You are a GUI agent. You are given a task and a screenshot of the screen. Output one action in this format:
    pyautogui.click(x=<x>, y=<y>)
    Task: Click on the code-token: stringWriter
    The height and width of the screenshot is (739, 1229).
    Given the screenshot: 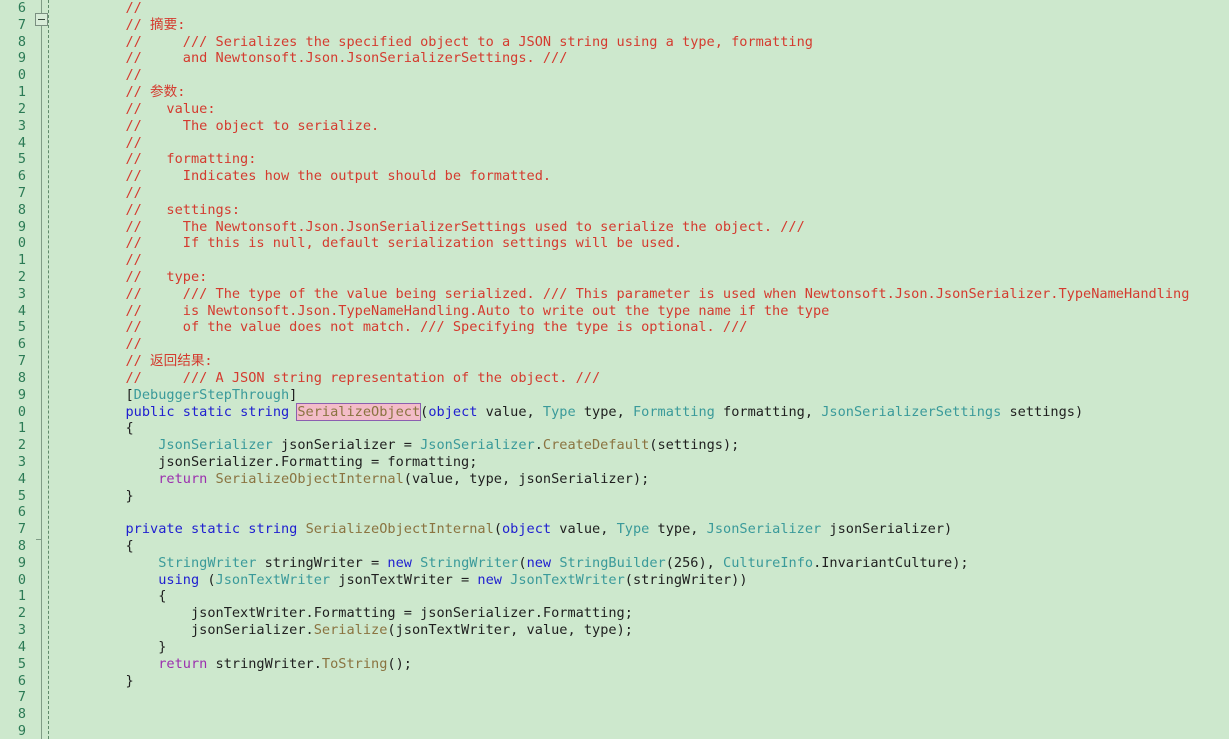 What is the action you would take?
    pyautogui.click(x=313, y=562)
    